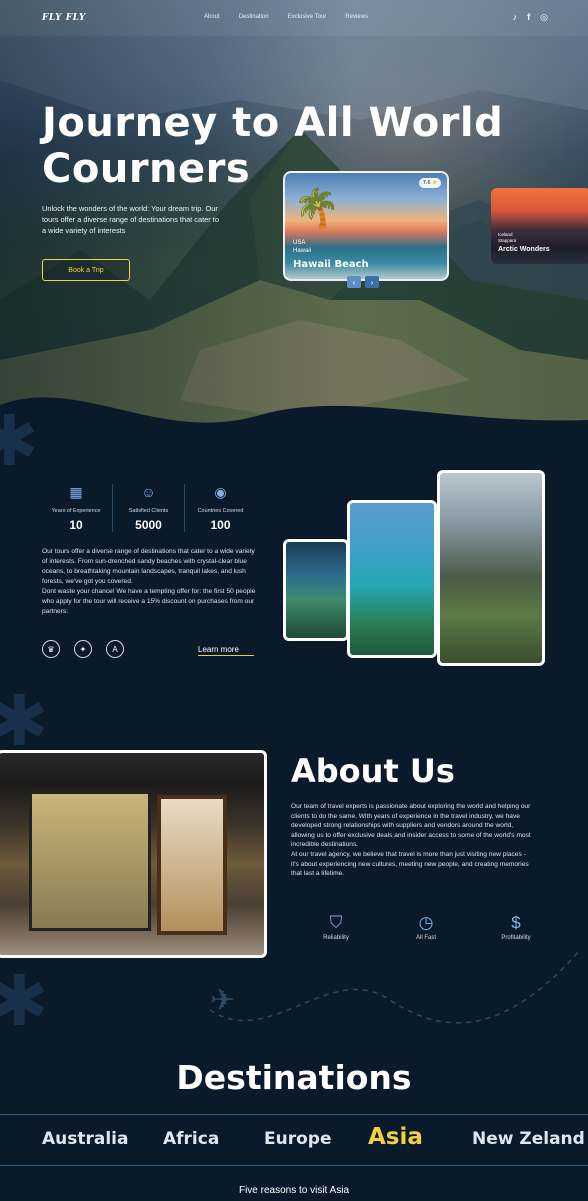 The width and height of the screenshot is (588, 1201). Describe the element at coordinates (294, 426) in the screenshot. I see `hero-wave-divider` at that location.